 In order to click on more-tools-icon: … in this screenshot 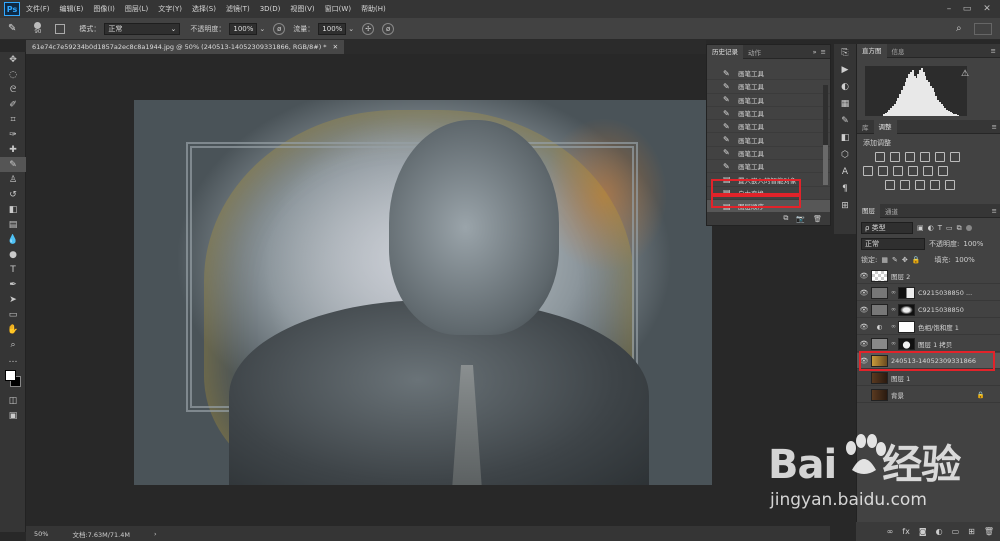, I will do `click(13, 359)`.